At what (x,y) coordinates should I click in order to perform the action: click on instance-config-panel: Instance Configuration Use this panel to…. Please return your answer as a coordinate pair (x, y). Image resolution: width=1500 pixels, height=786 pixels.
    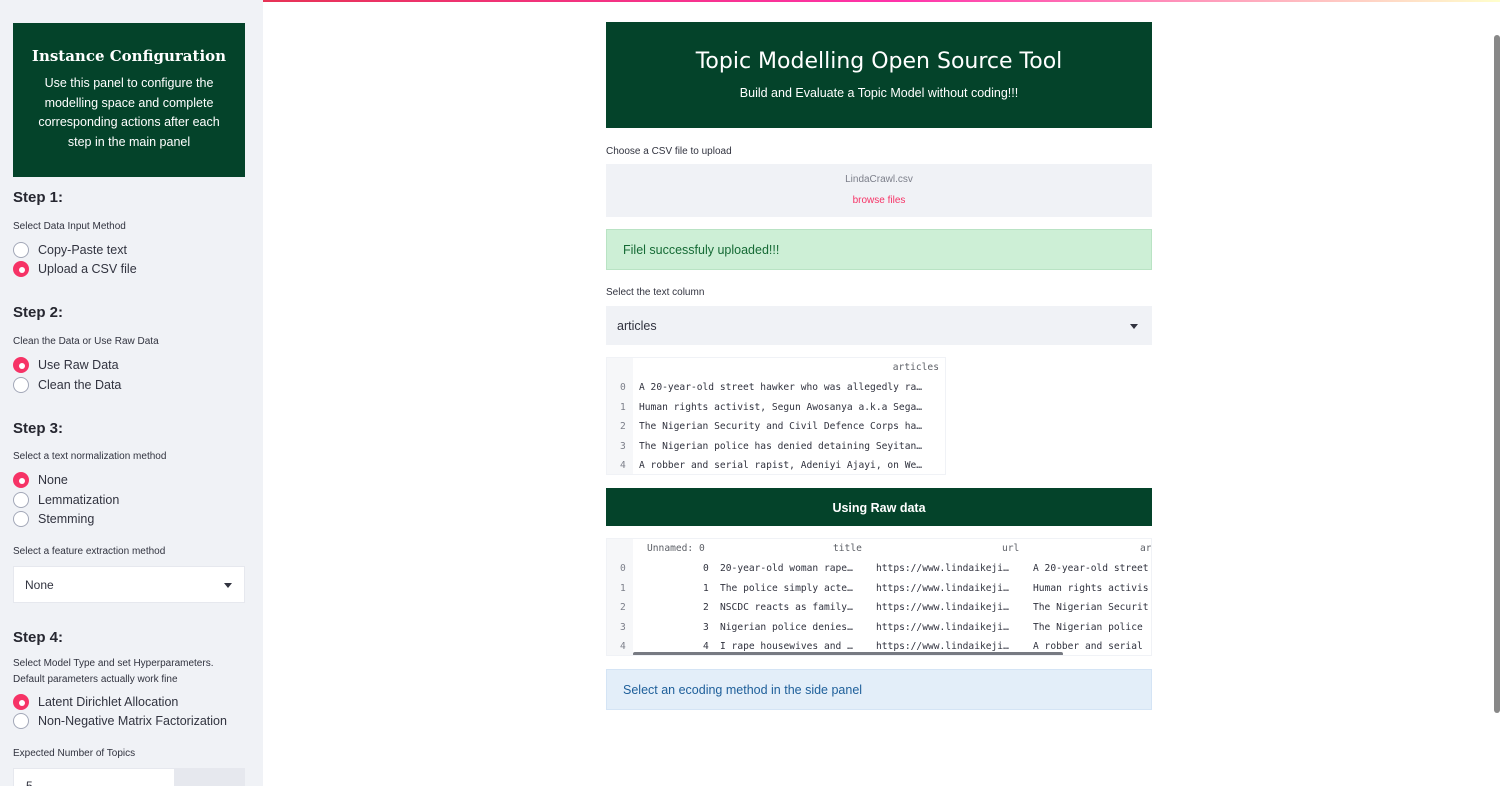
    Looking at the image, I should click on (129, 100).